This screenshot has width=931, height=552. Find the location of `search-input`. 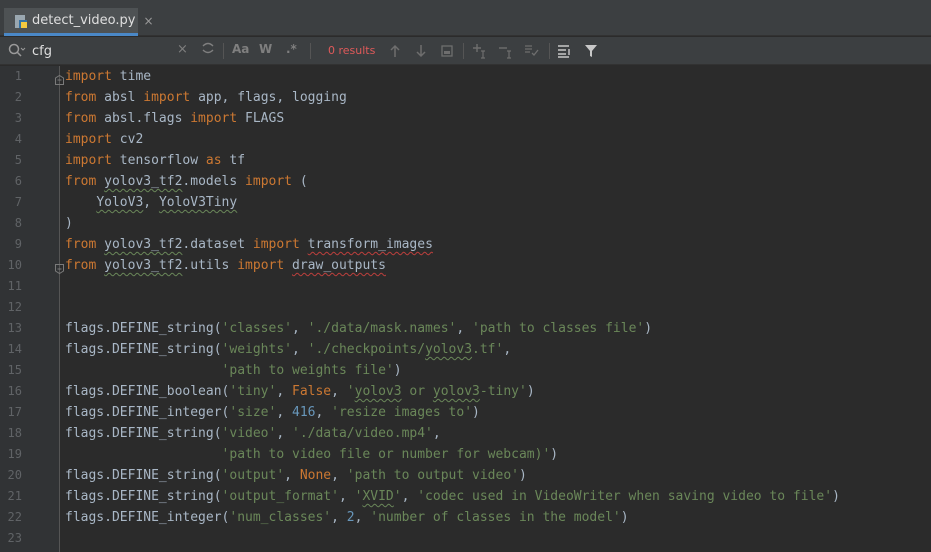

search-input is located at coordinates (102, 51).